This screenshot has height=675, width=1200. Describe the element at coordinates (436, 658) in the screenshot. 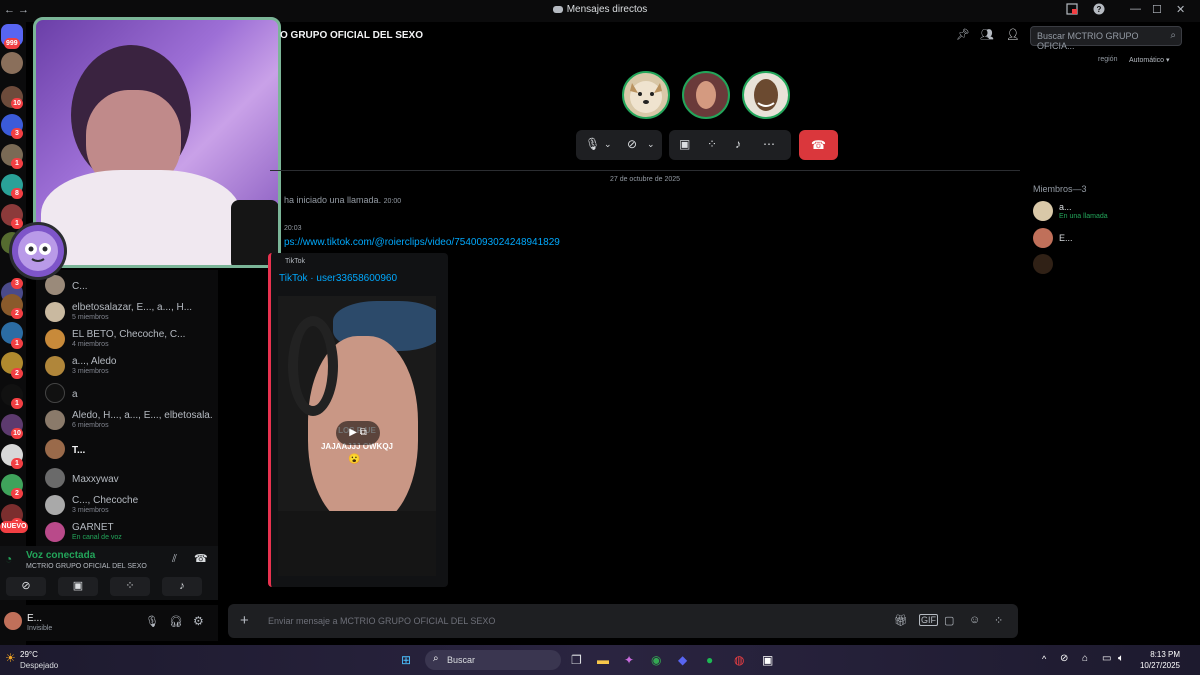

I see `search-icon: ⌕` at that location.